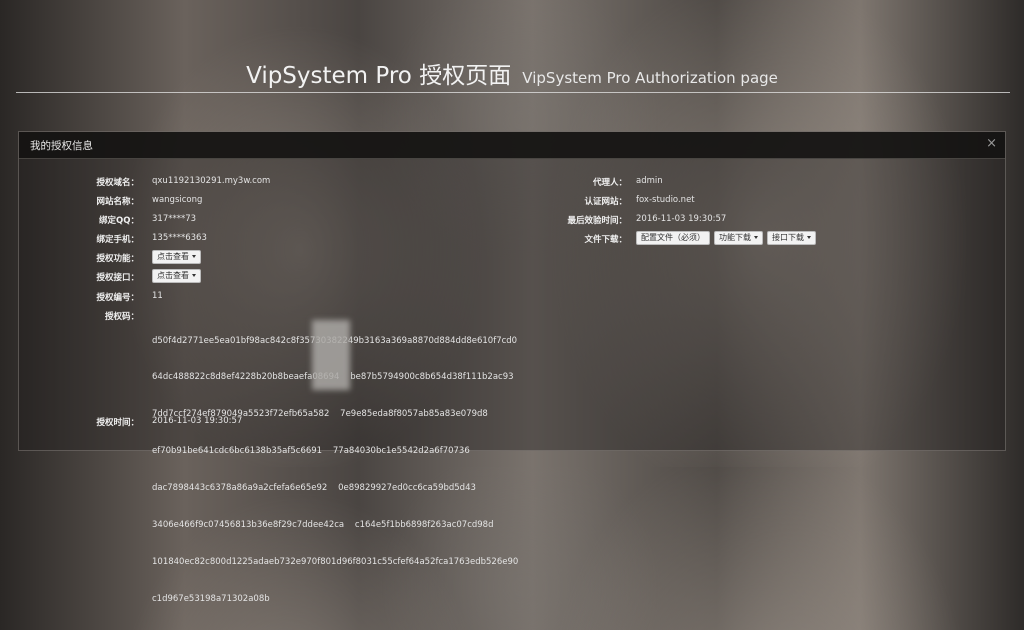 Image resolution: width=1024 pixels, height=630 pixels. What do you see at coordinates (379, 76) in the screenshot?
I see `page-title-main: VipSystem Pro 授权页面` at bounding box center [379, 76].